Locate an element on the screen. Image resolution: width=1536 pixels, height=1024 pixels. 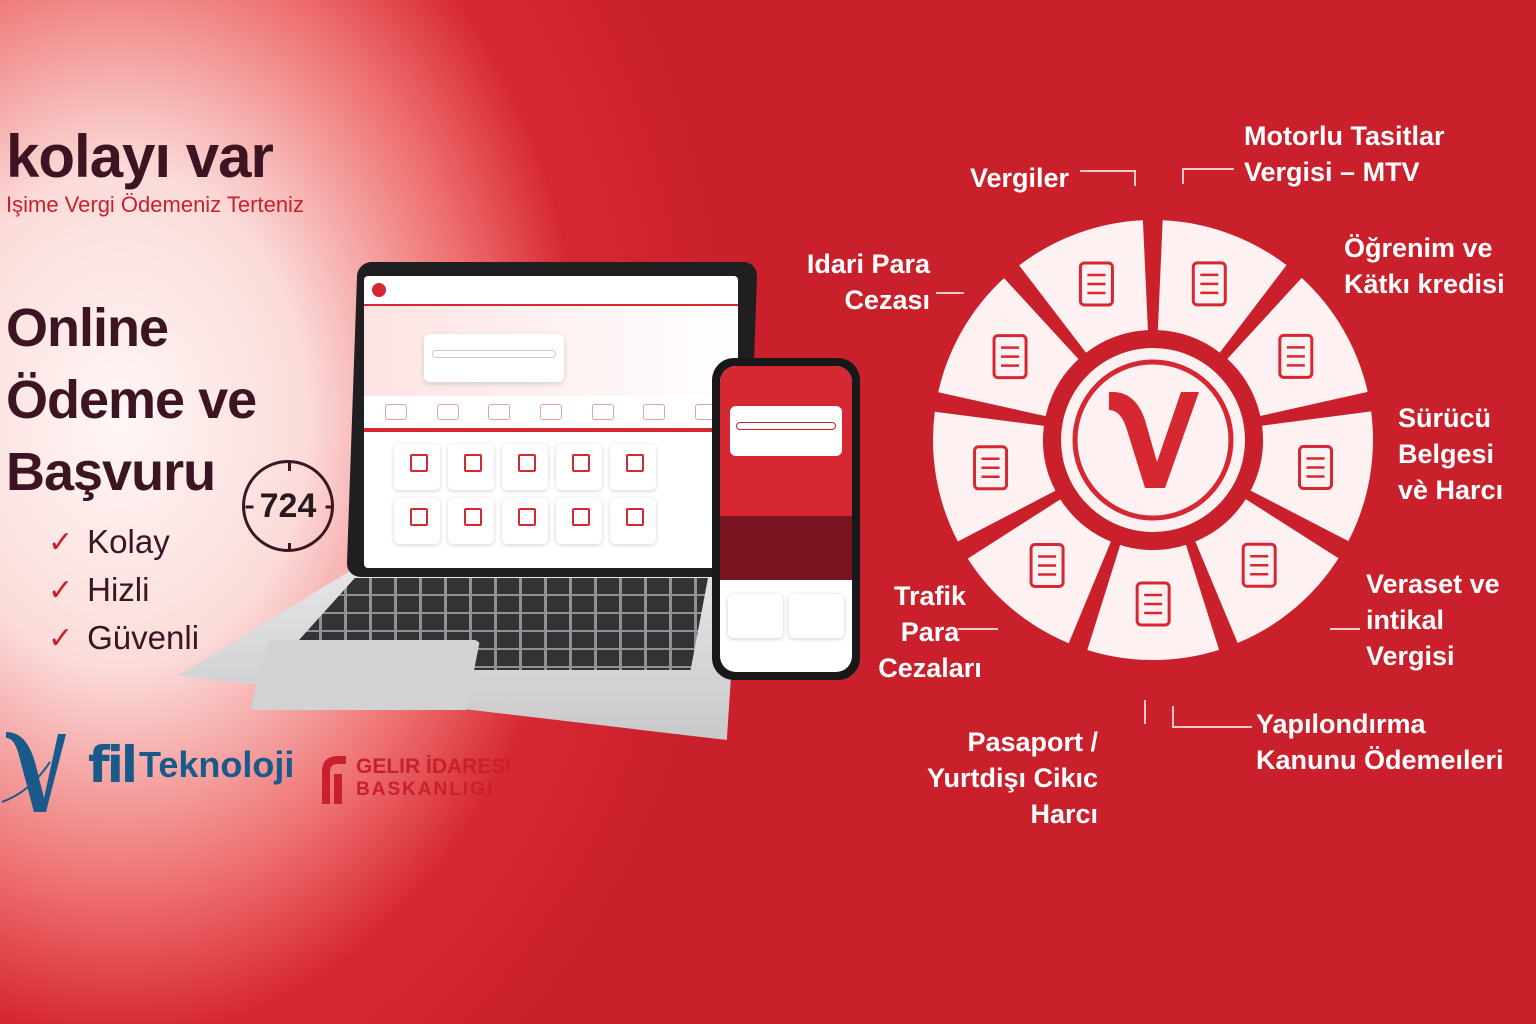
tagline: Işime Vergi Ödemeniz Terteniz is located at coordinates (155, 204).